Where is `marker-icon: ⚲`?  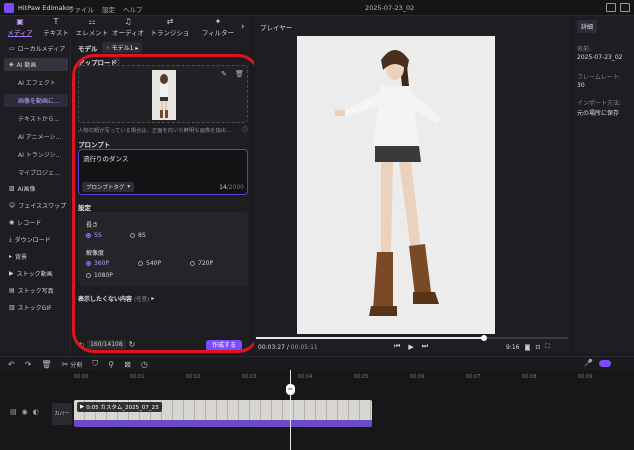
marker-icon: ⚲ is located at coordinates (111, 364).